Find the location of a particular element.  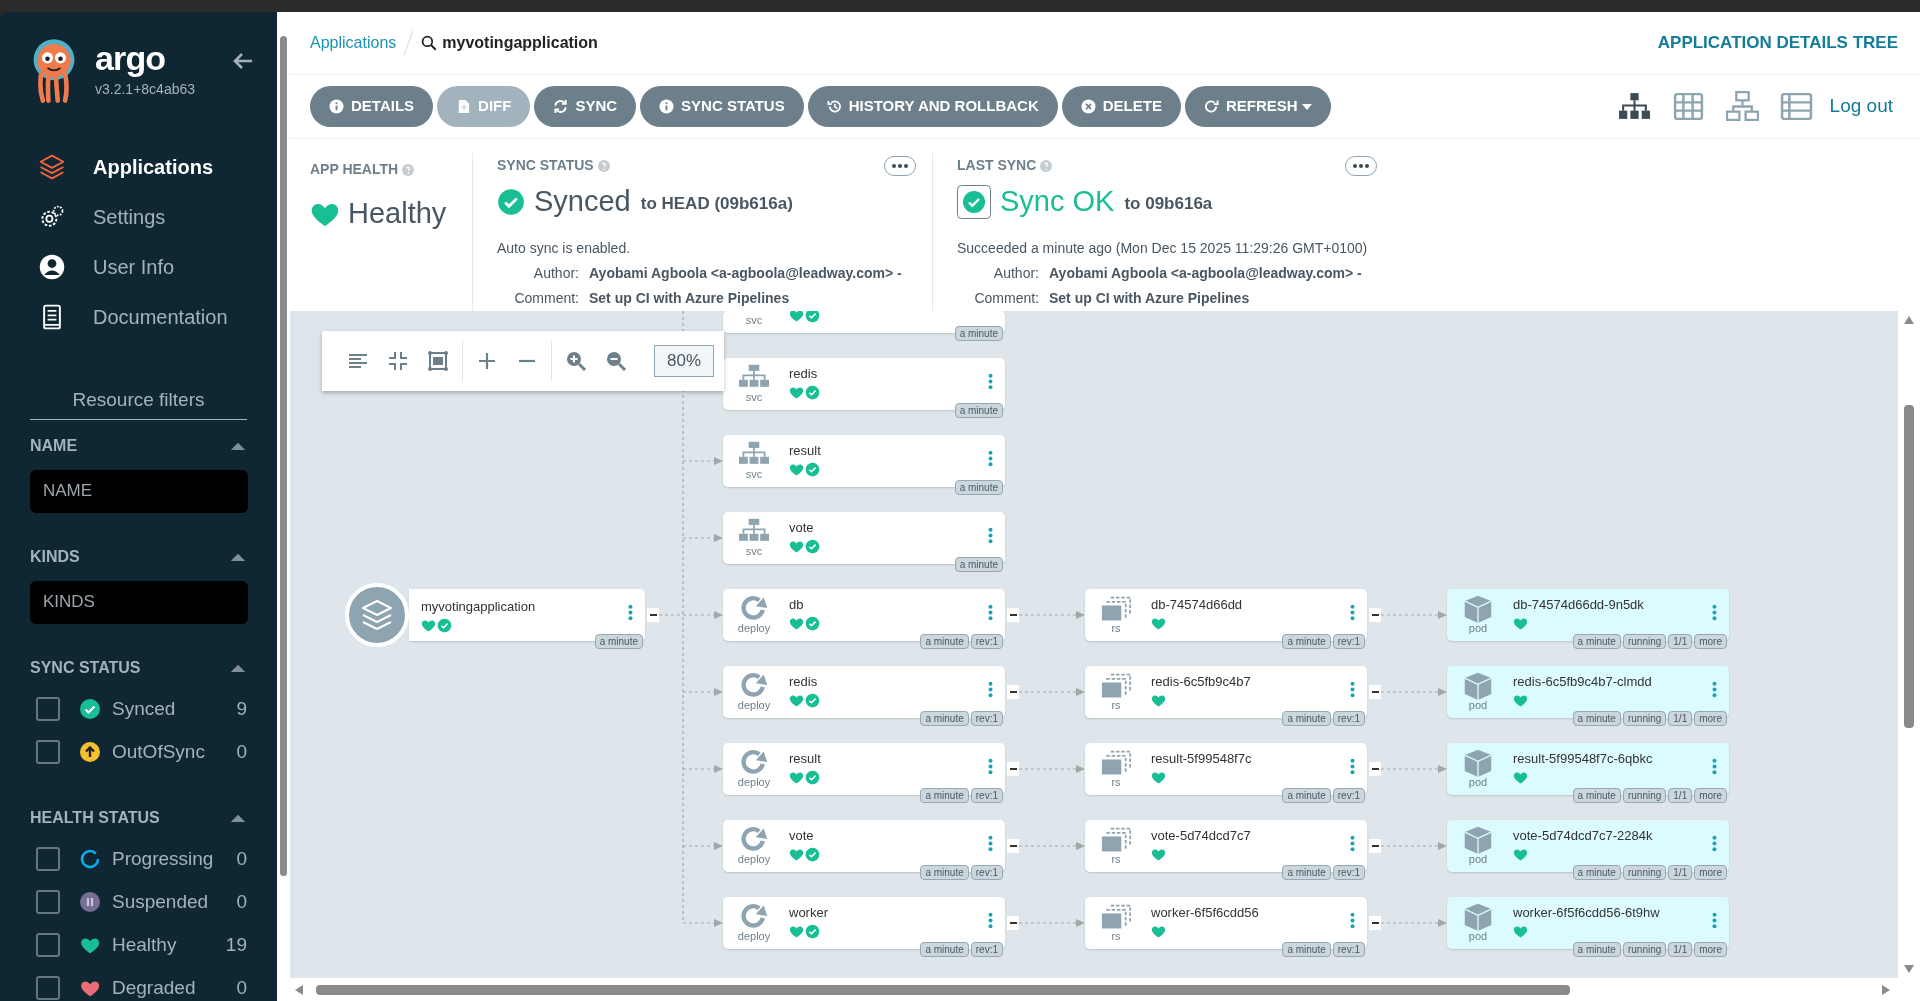

toolbar-button: SYNC STATUS is located at coordinates (722, 106).